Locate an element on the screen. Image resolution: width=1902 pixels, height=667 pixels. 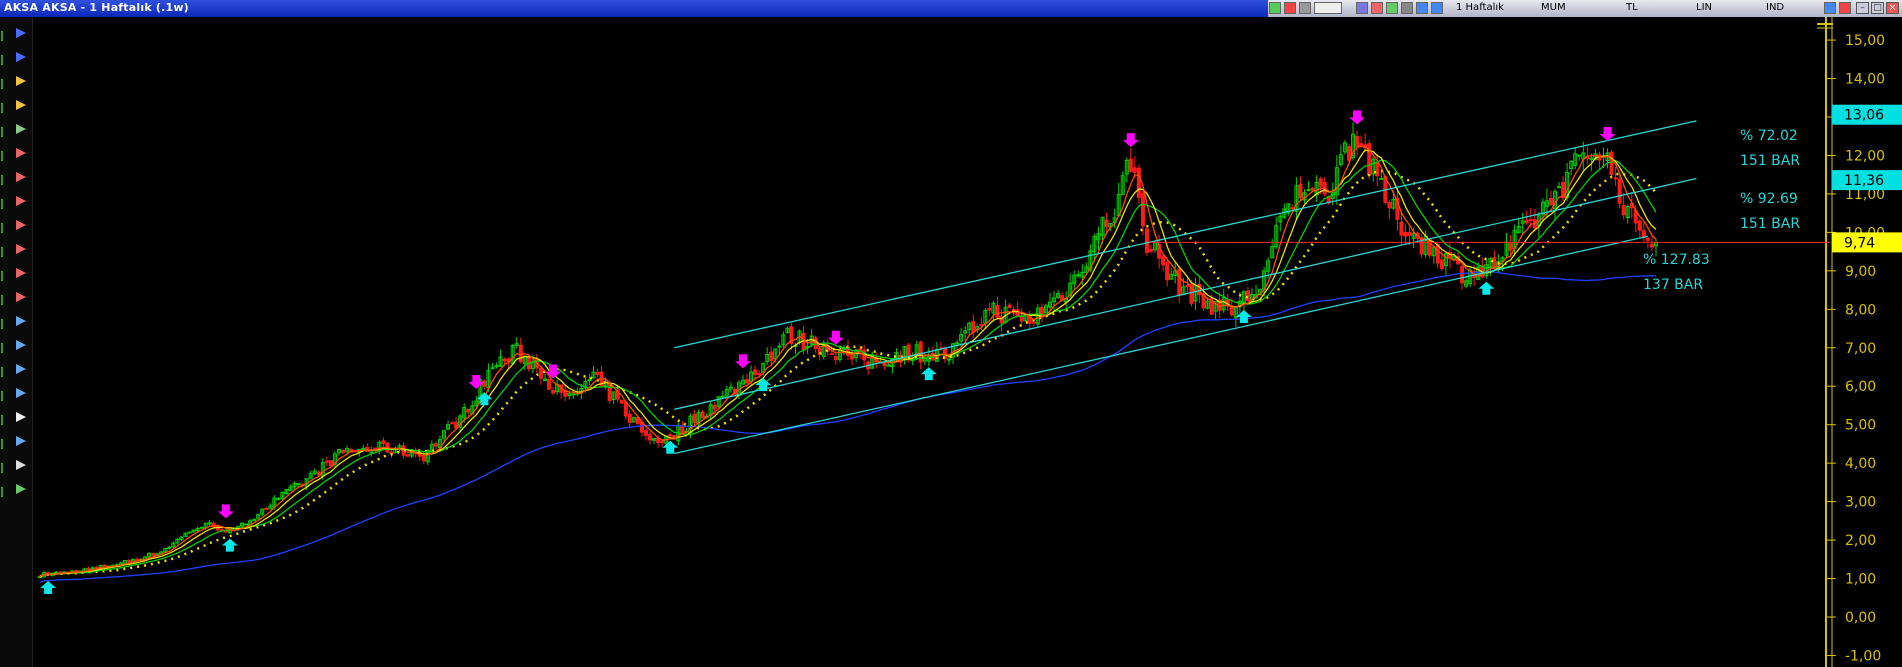
y-tick-label: 15,00 is located at coordinates (1865, 41).